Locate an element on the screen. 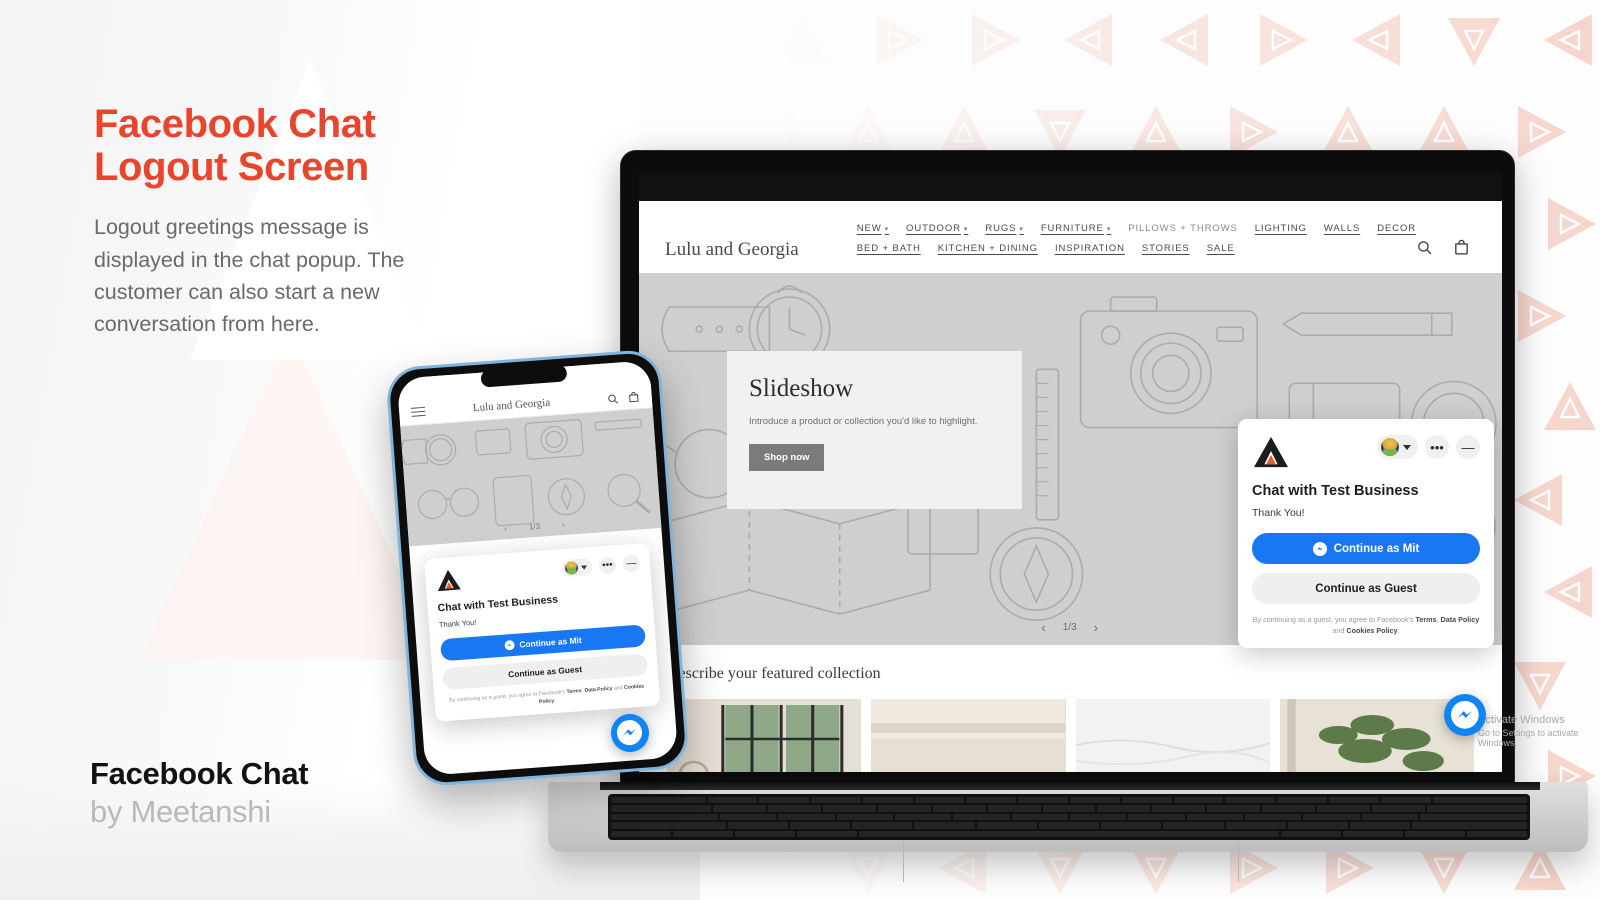 The height and width of the screenshot is (900, 1600). nav-item-kitchen-dining: KITCHEN + DINING is located at coordinates (988, 248).